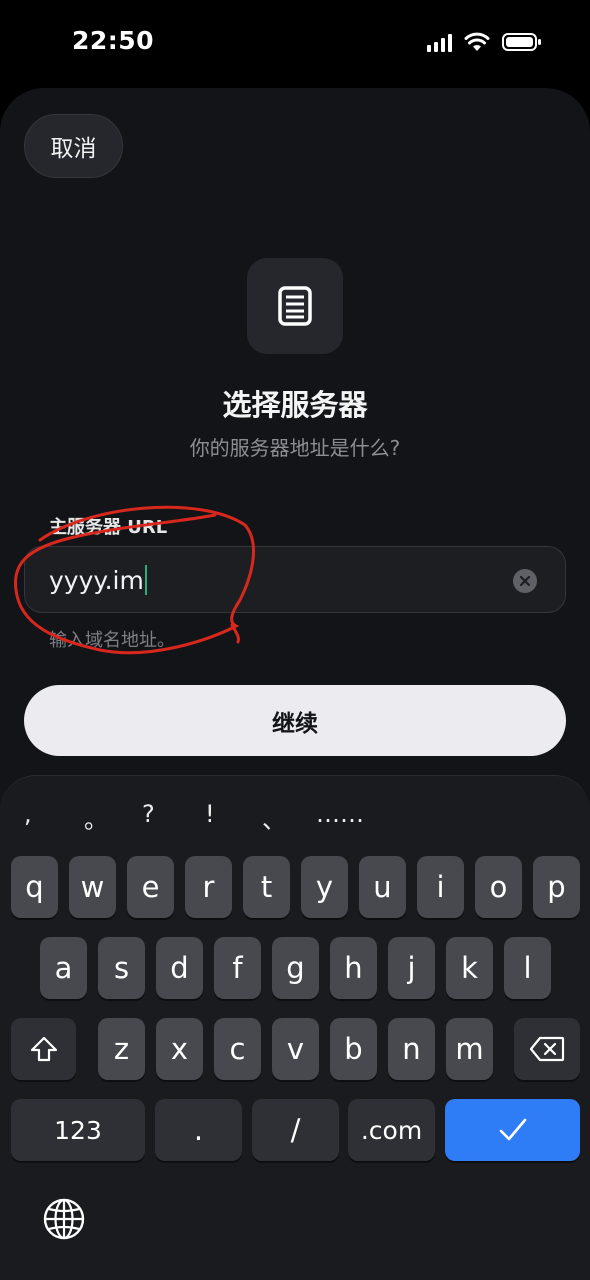 This screenshot has height=1280, width=590. I want to click on done-key, so click(512, 1130).